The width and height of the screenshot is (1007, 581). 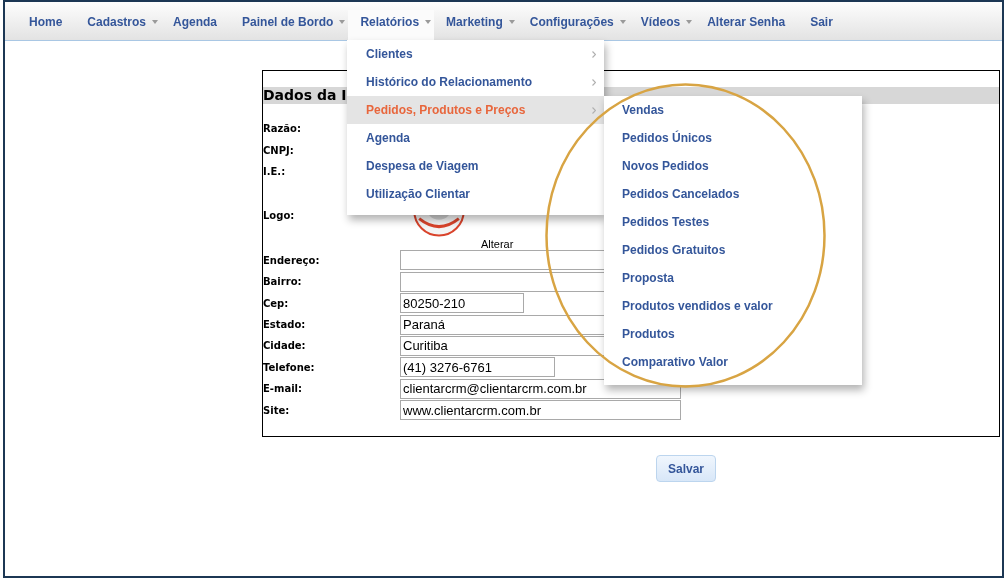 I want to click on field-label: Razão:, so click(x=282, y=129).